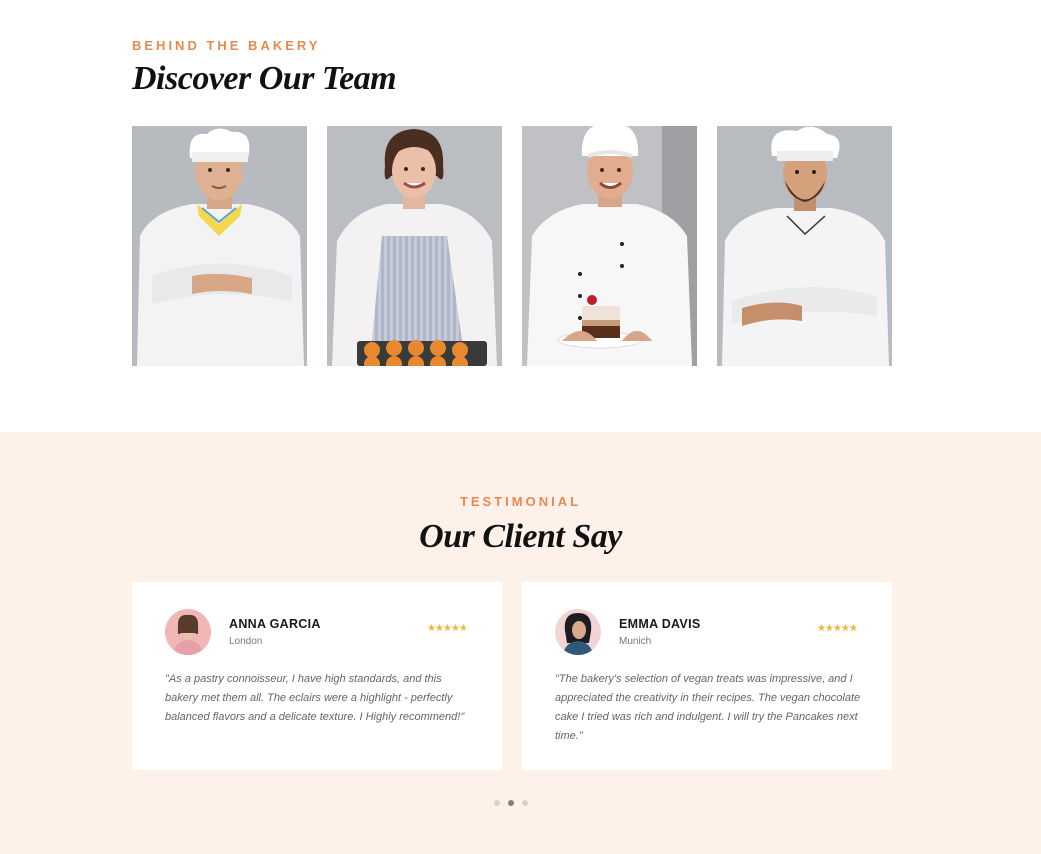 This screenshot has height=854, width=1041. Describe the element at coordinates (264, 78) in the screenshot. I see `team-title: Discover Our Team` at that location.